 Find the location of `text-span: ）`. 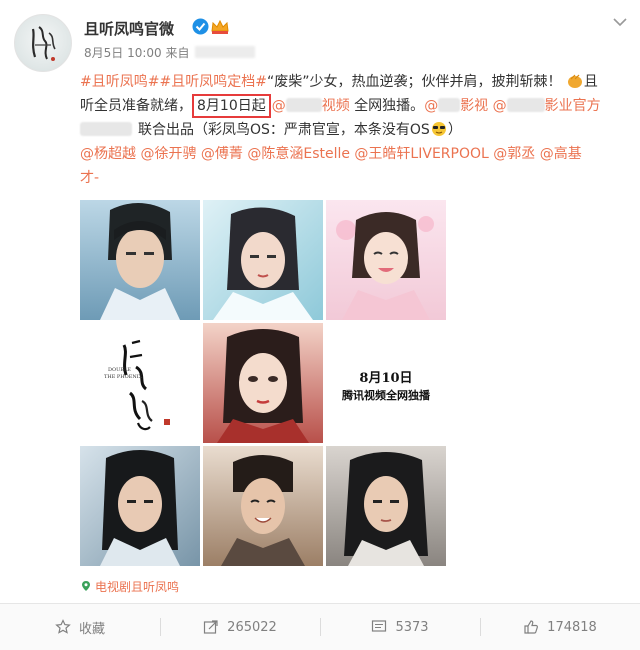

text-span: ） is located at coordinates (454, 130).